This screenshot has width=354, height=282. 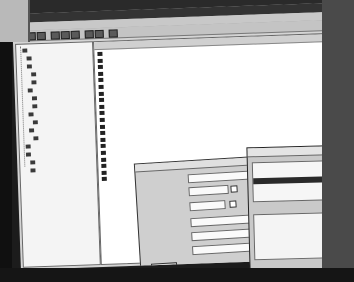 What do you see at coordinates (6, 151) in the screenshot?
I see `monitor-bezel-left` at bounding box center [6, 151].